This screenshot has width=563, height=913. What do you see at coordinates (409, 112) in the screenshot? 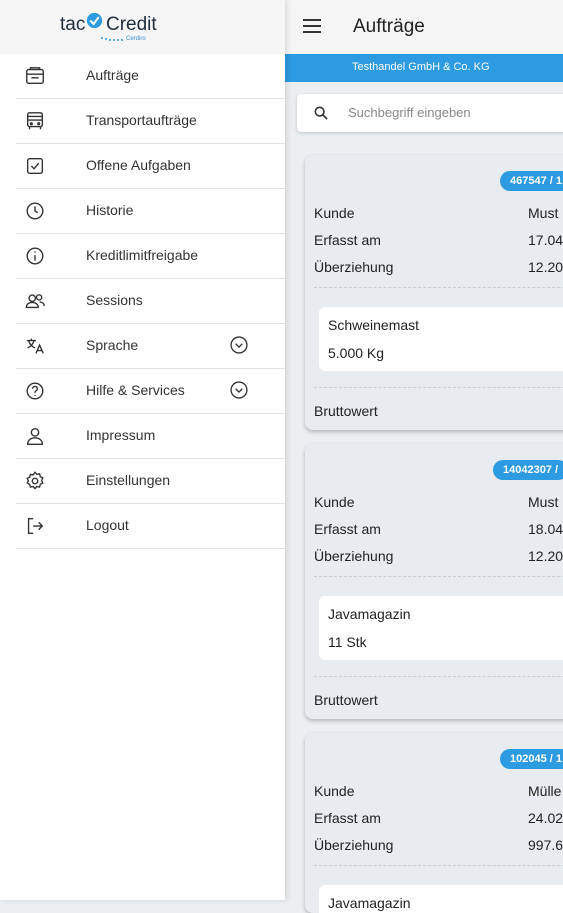
I see `search-placeholder: Suchbegriff eingeben` at bounding box center [409, 112].